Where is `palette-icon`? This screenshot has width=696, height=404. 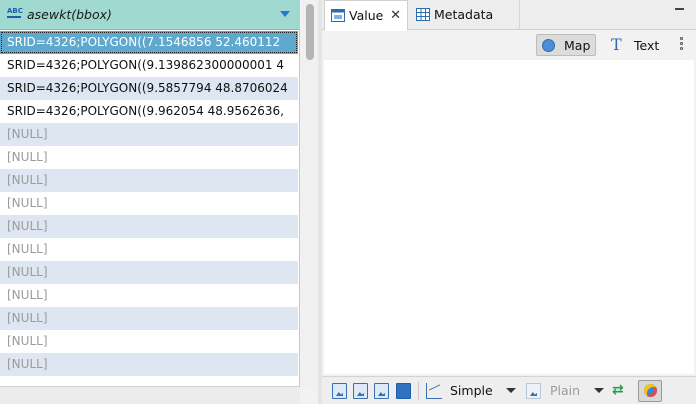
palette-icon is located at coordinates (650, 391).